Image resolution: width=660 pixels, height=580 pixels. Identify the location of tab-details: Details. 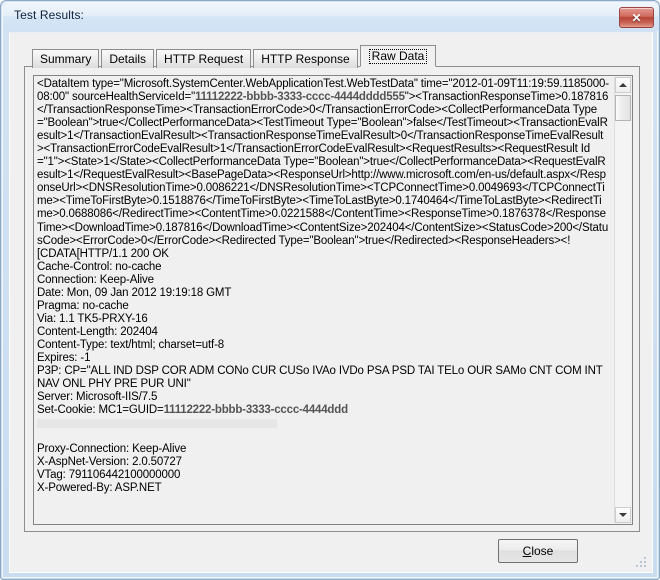
(128, 58).